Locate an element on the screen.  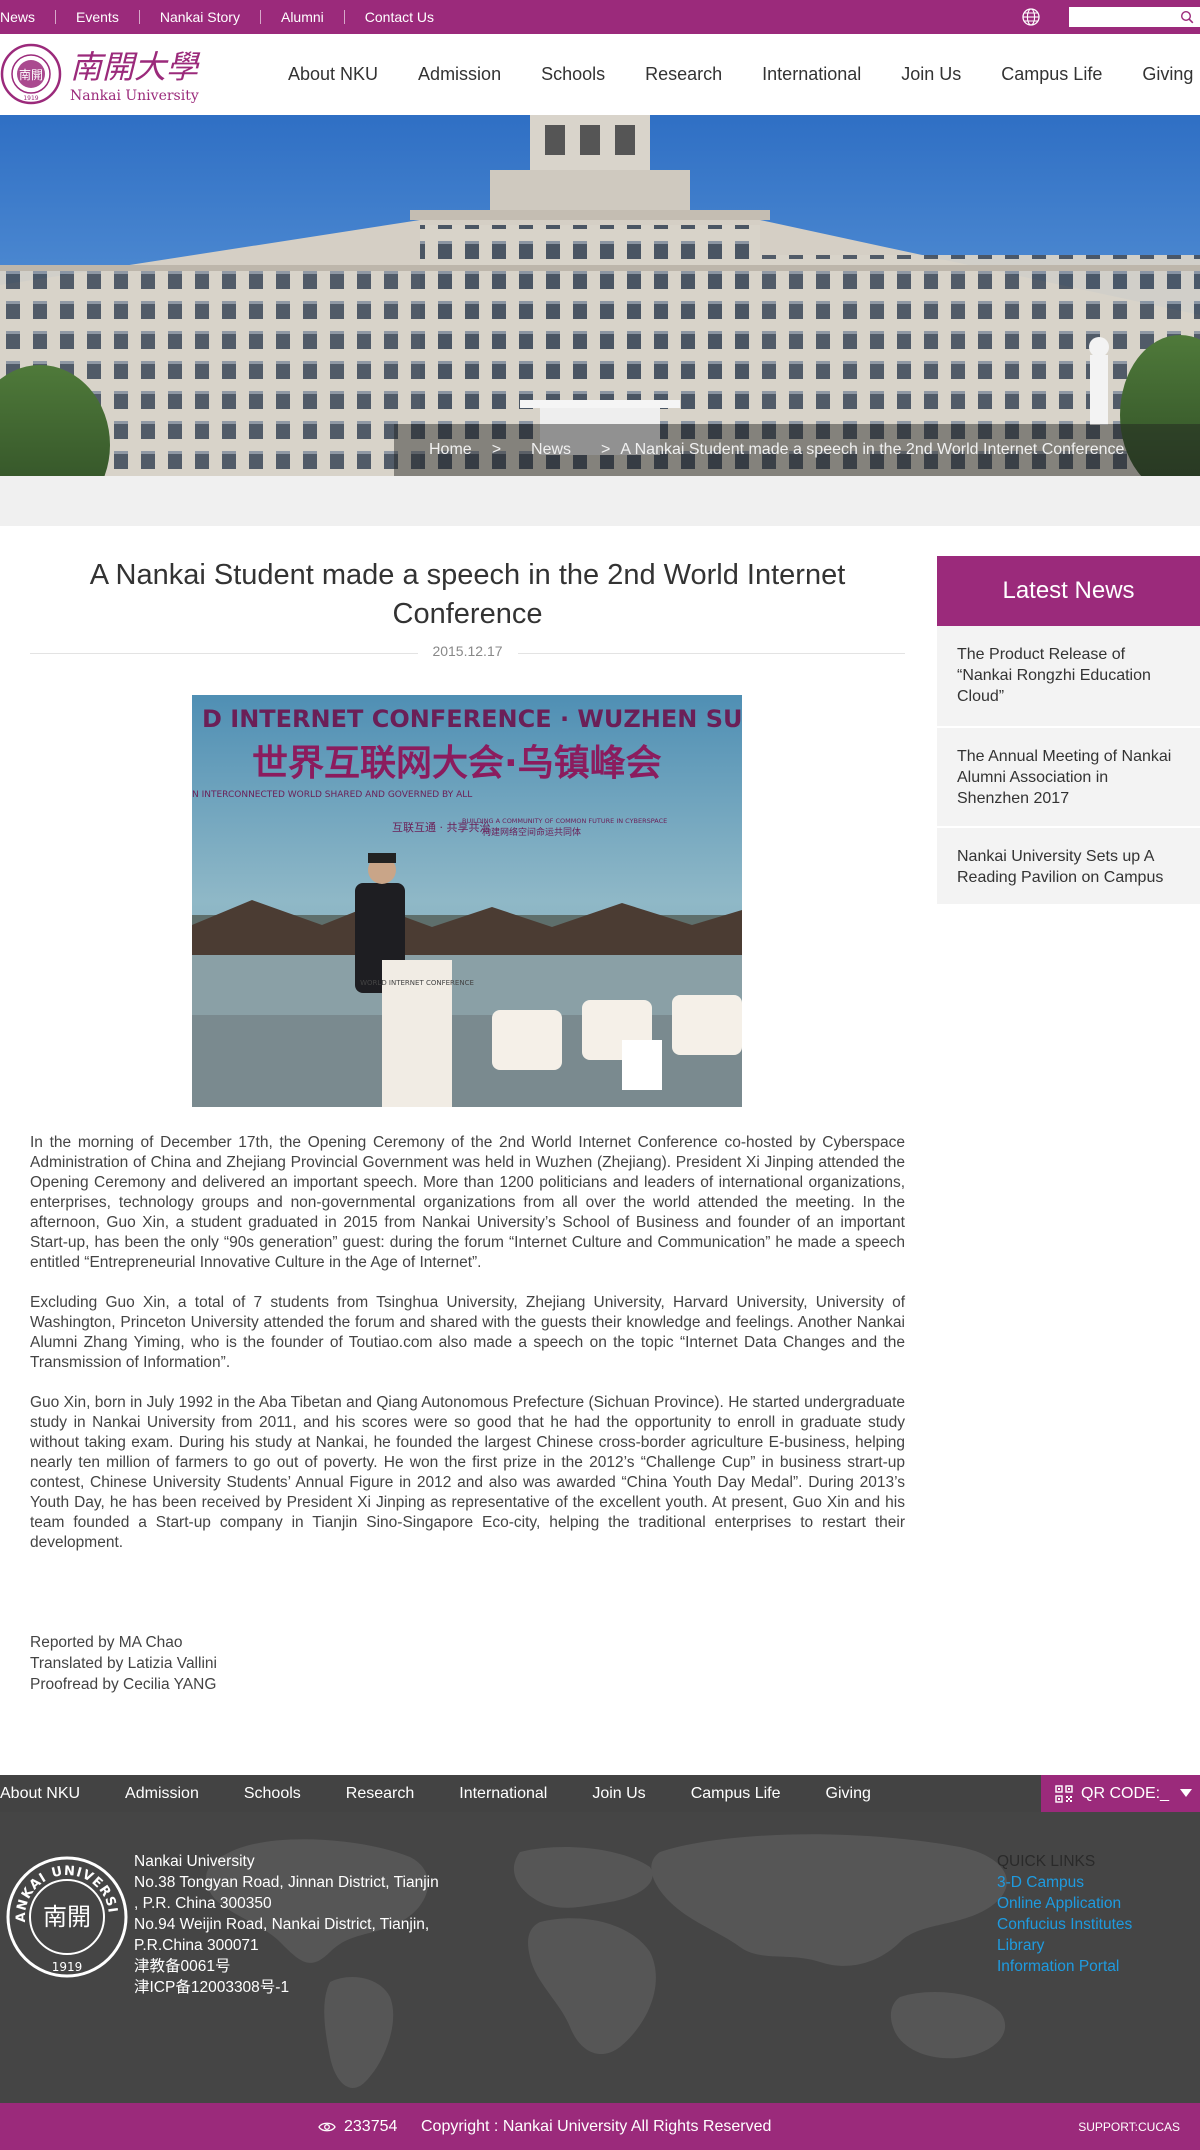
search-box is located at coordinates (1134, 17).